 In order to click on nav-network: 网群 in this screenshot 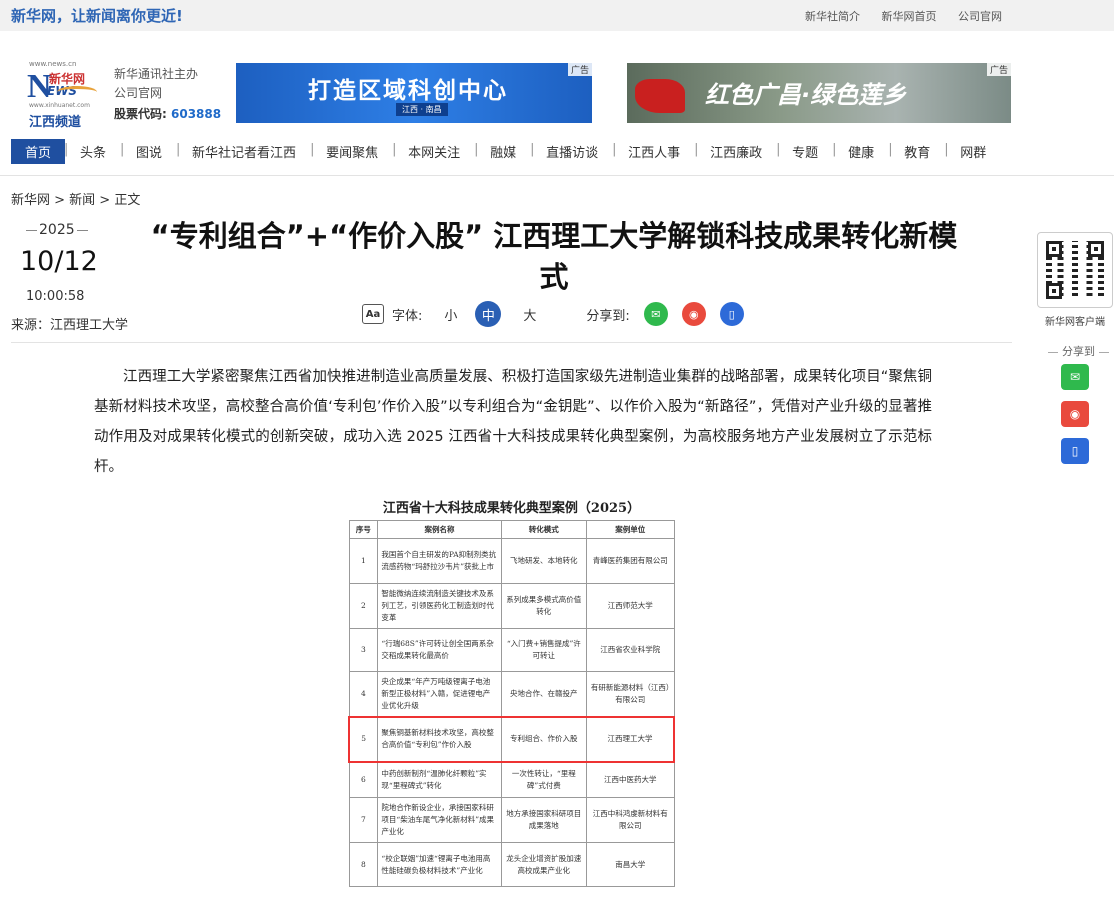, I will do `click(972, 151)`.